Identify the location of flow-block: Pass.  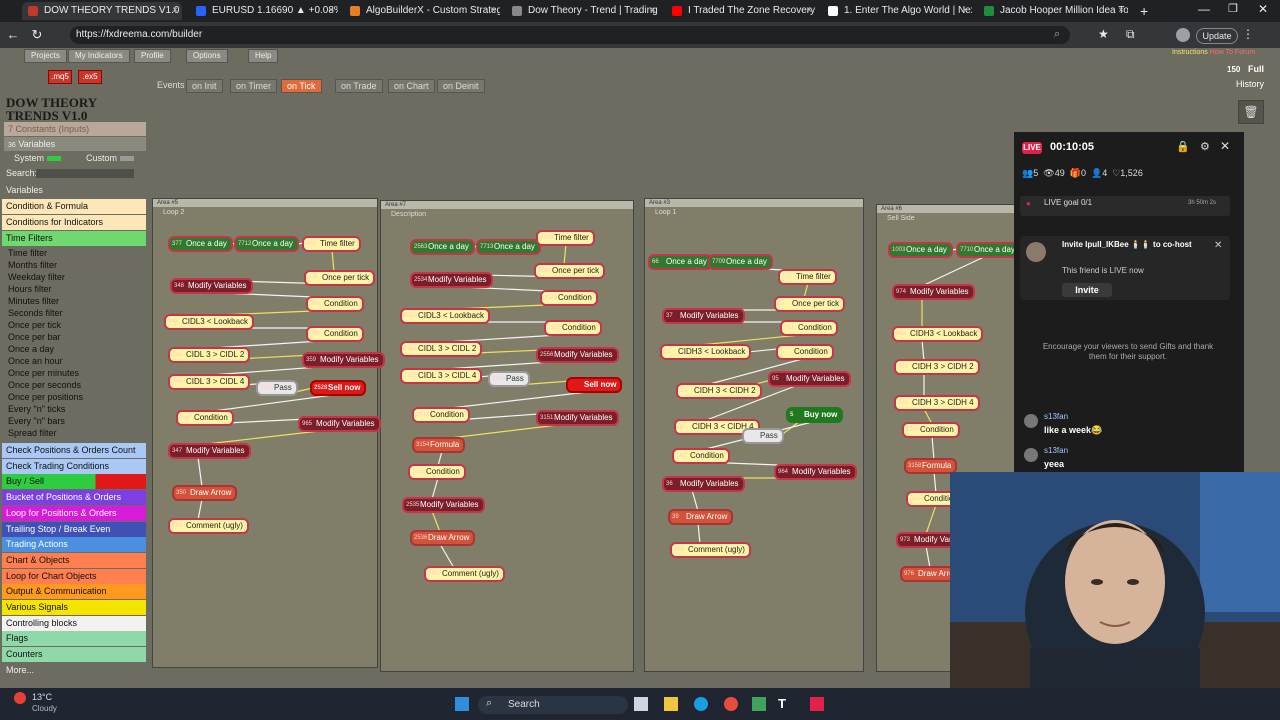
(763, 436).